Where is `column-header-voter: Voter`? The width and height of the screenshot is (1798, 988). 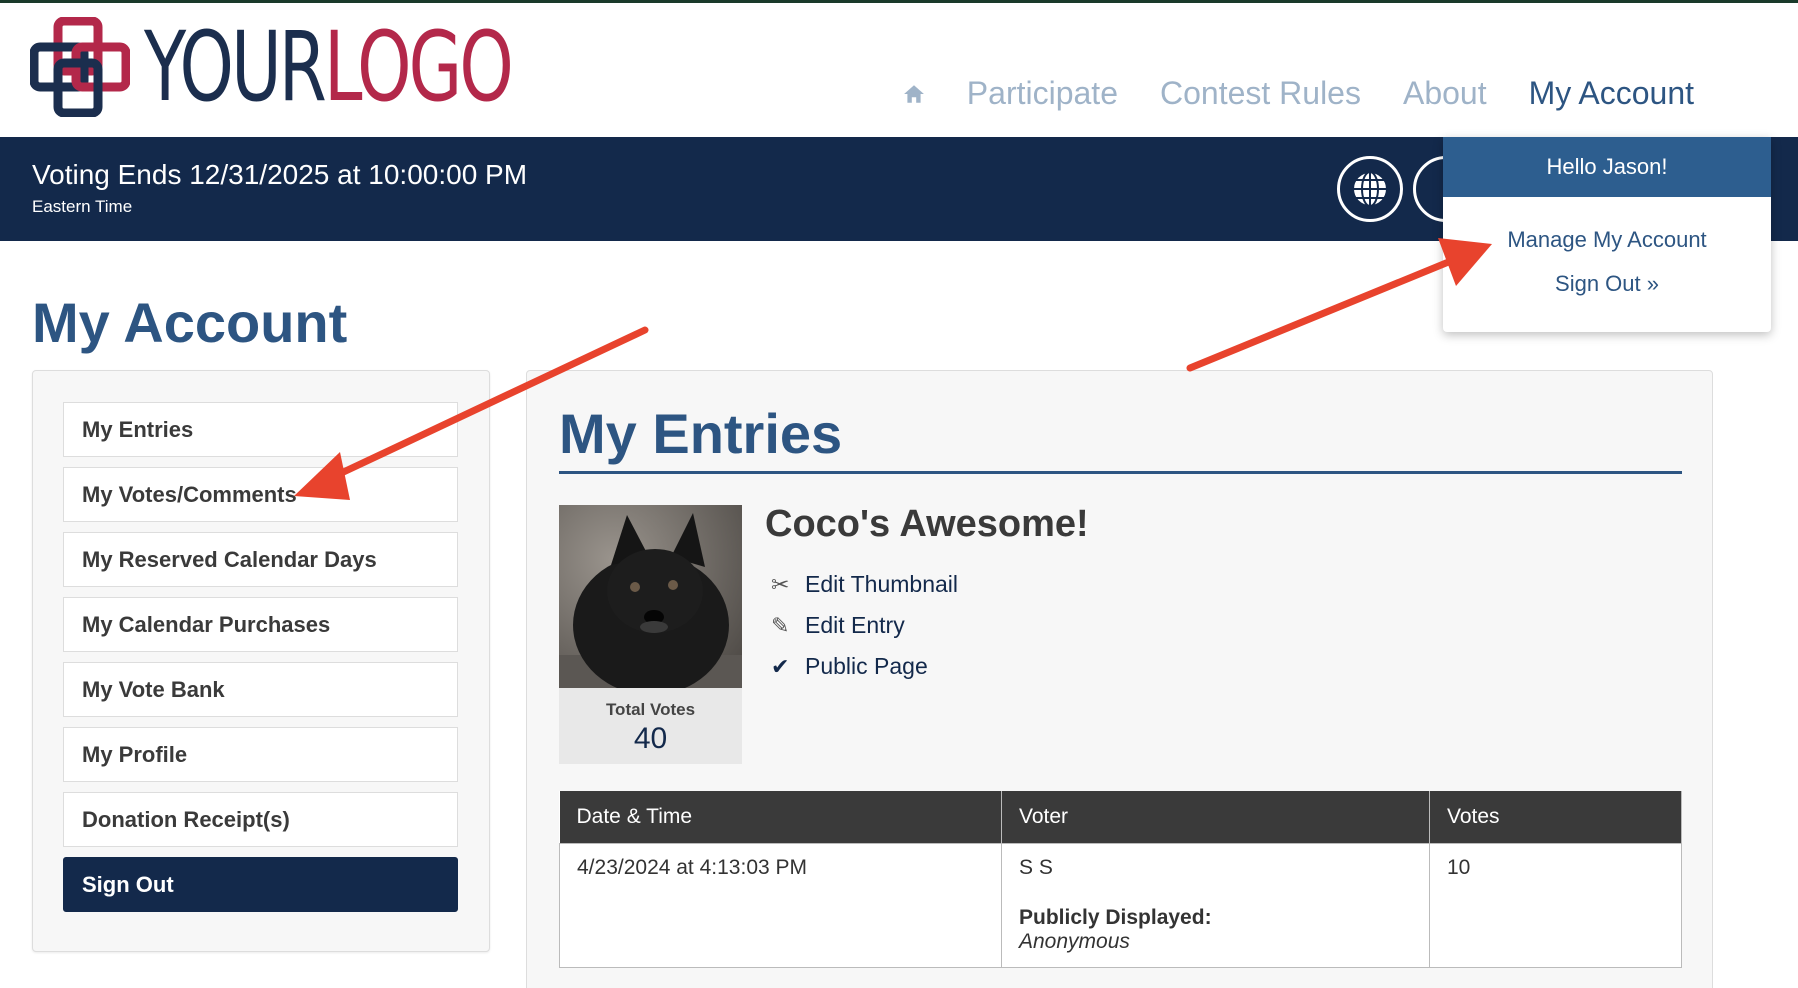
column-header-voter: Voter is located at coordinates (1215, 817).